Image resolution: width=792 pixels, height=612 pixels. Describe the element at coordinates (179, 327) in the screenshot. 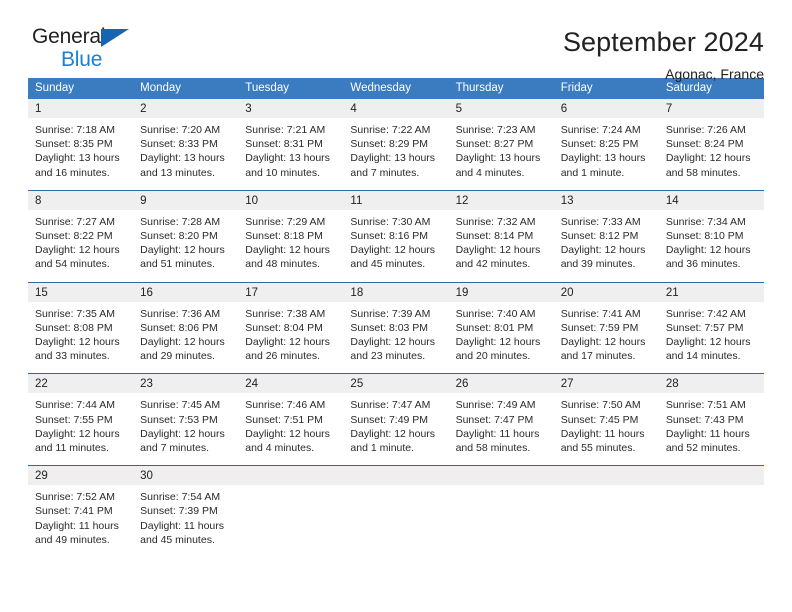

I see `sunset-time: Sunset: 8:06 PM` at that location.